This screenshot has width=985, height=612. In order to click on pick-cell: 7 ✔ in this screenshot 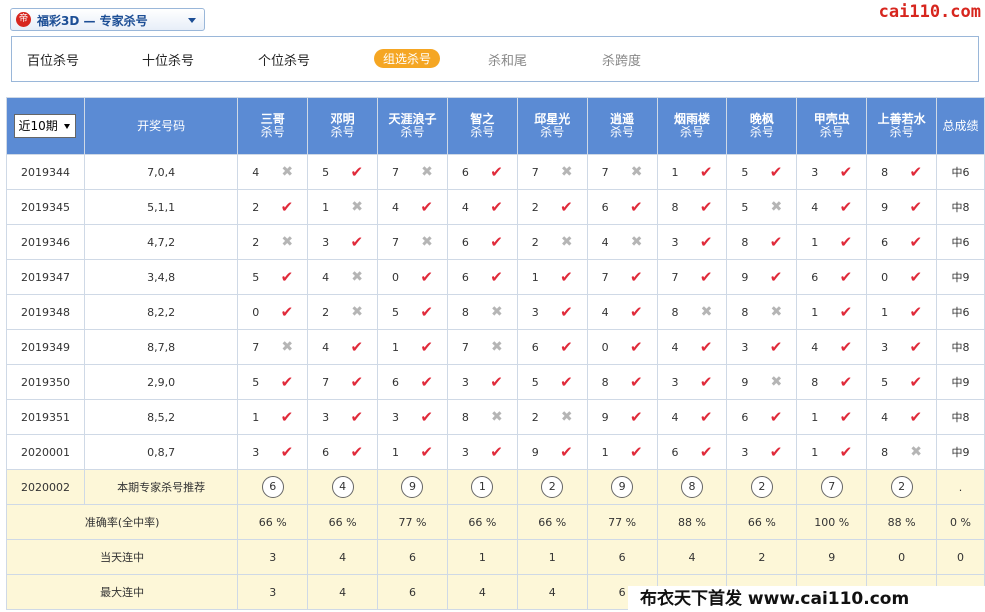, I will do `click(622, 277)`.